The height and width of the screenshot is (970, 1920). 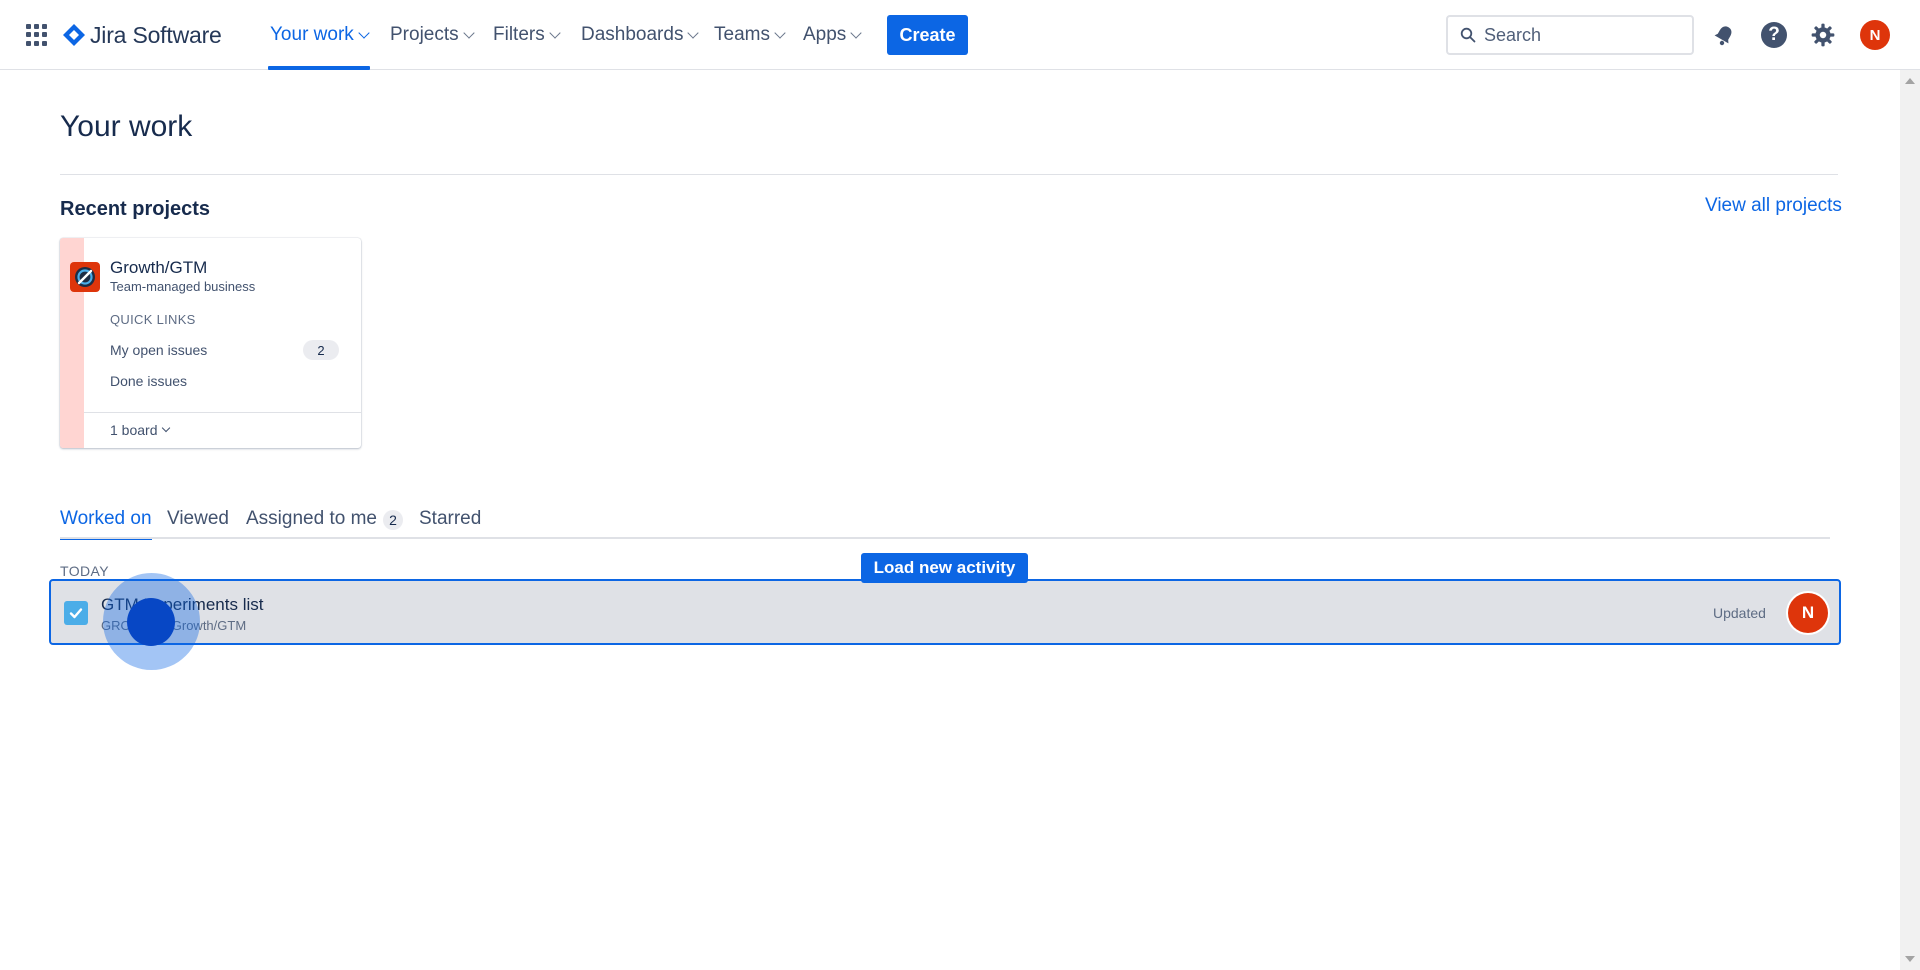 What do you see at coordinates (159, 267) in the screenshot?
I see `project-name: Growth/GTM` at bounding box center [159, 267].